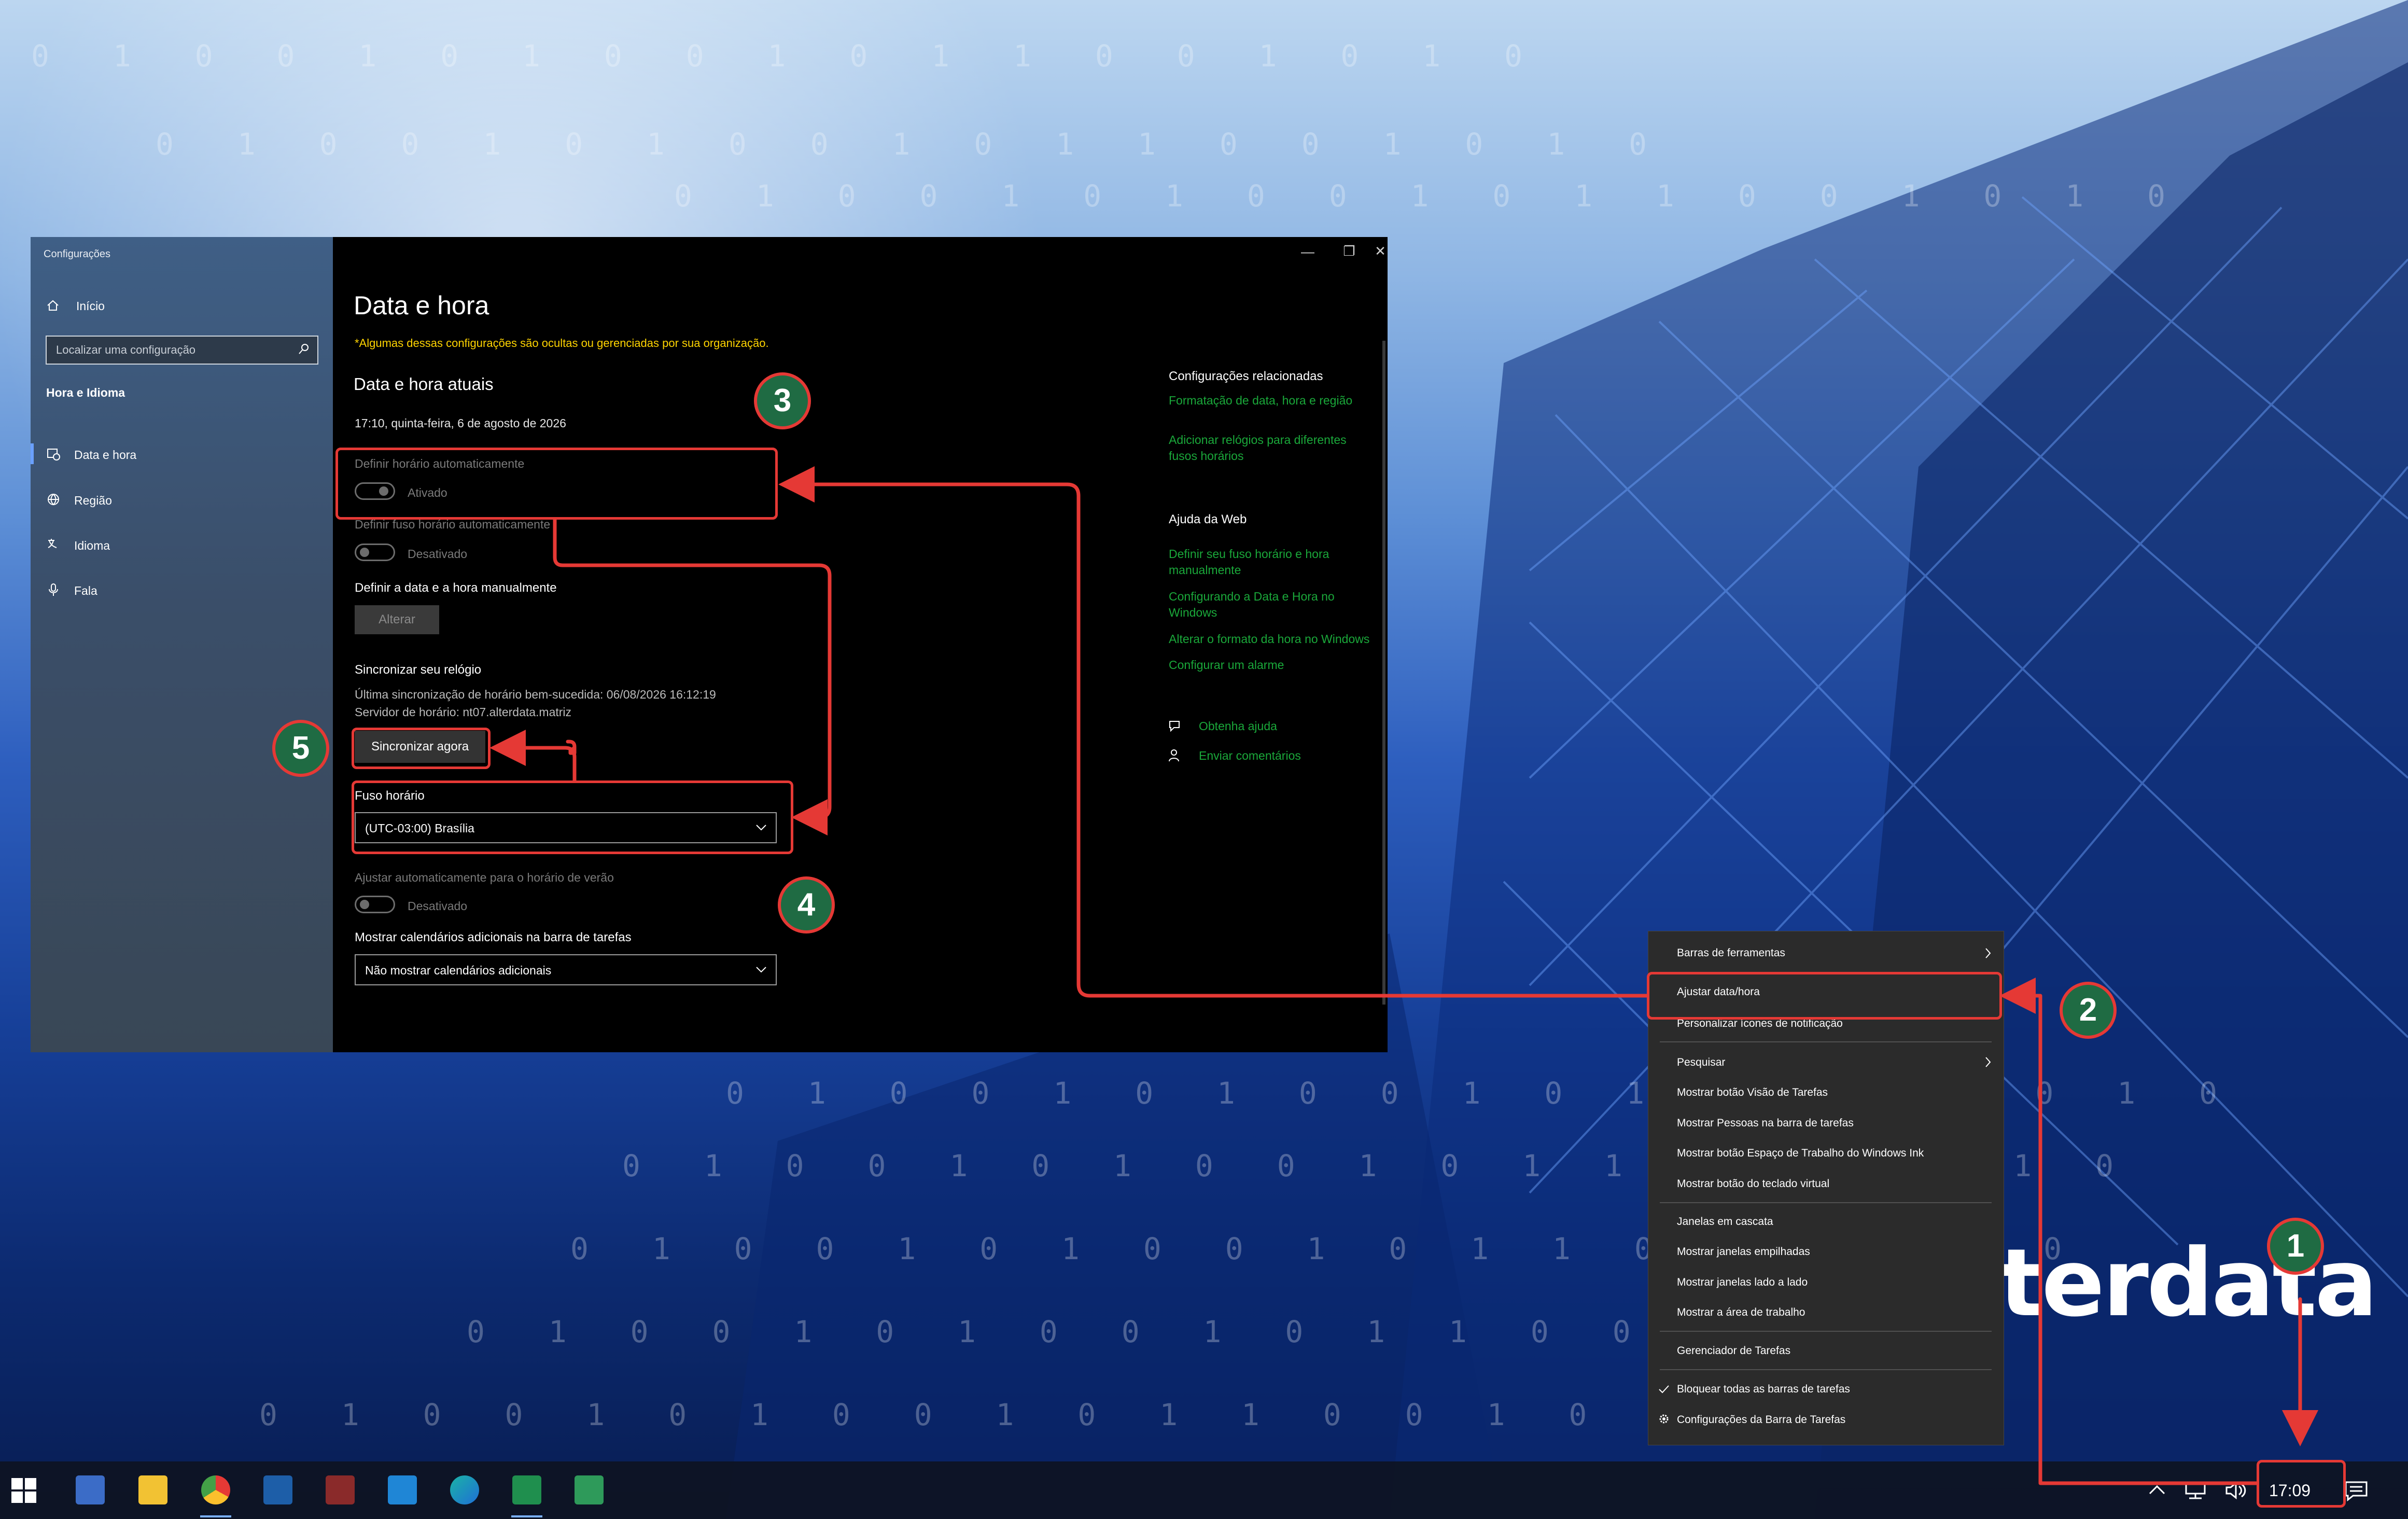 This screenshot has height=1519, width=2408. Describe the element at coordinates (782, 400) in the screenshot. I see `step-badge-3: 3` at that location.